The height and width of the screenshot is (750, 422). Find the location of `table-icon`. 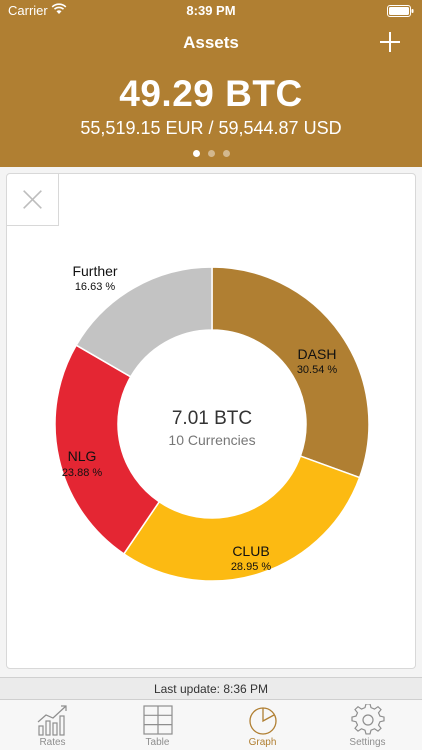

table-icon is located at coordinates (158, 720).